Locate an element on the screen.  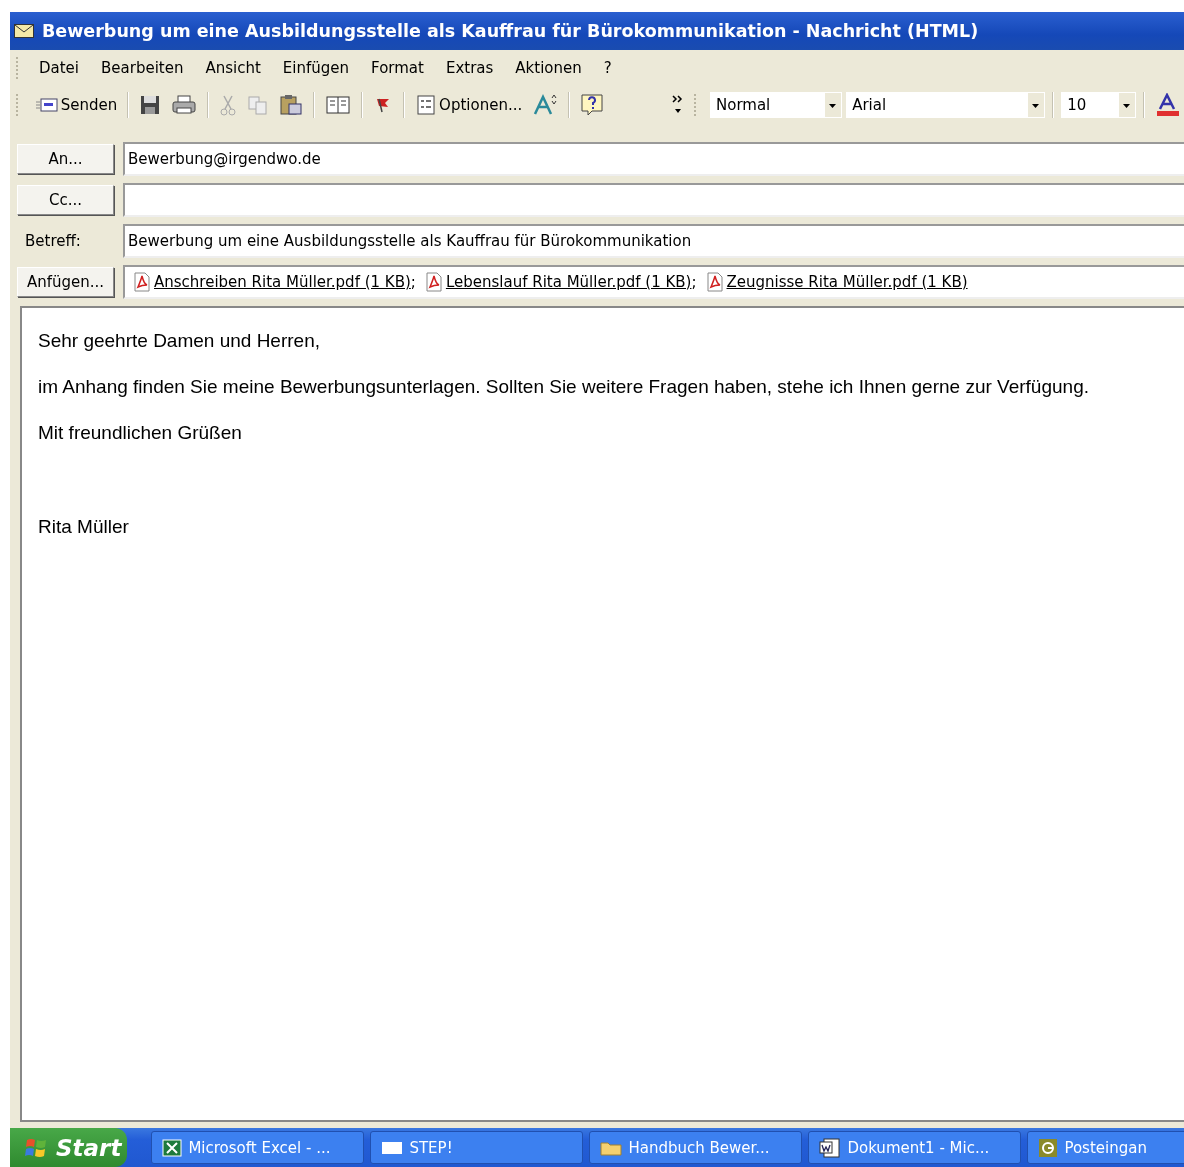
address-book-icon is located at coordinates (338, 105).